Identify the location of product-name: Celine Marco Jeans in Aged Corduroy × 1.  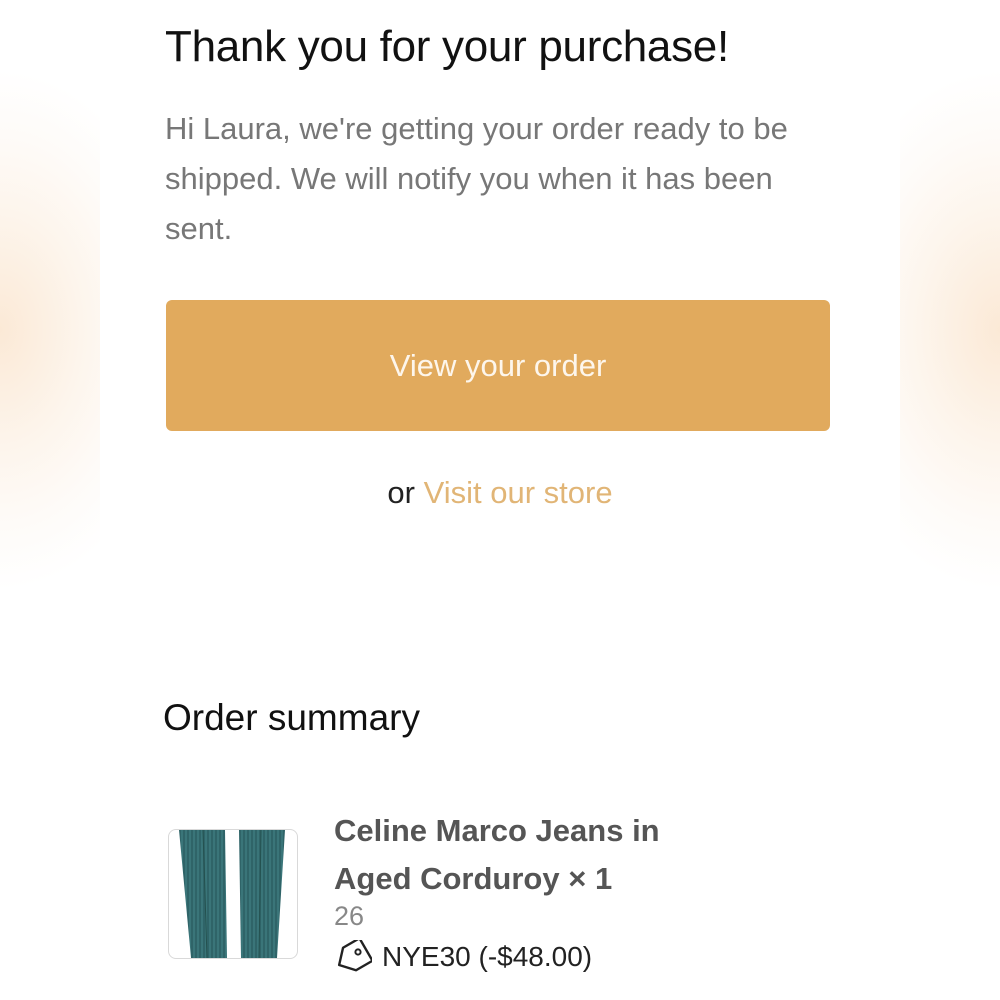
(497, 854).